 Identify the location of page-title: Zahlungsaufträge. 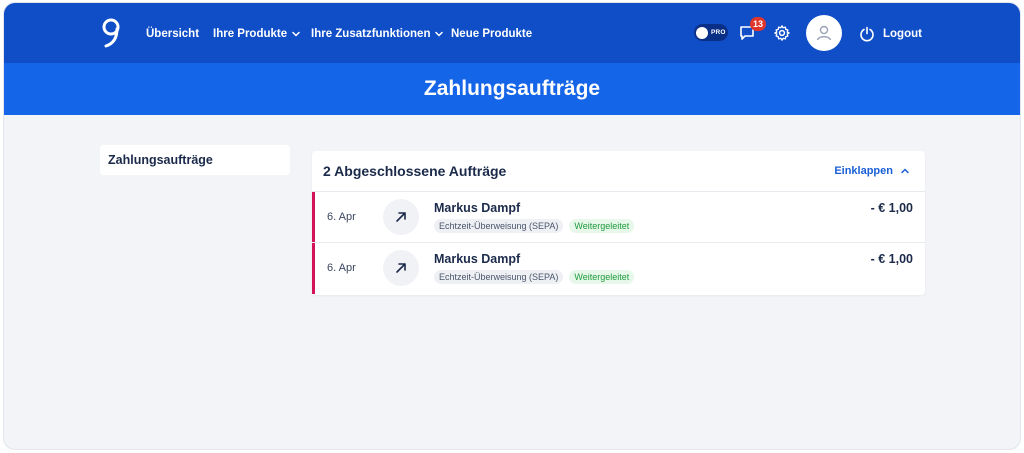
(512, 88).